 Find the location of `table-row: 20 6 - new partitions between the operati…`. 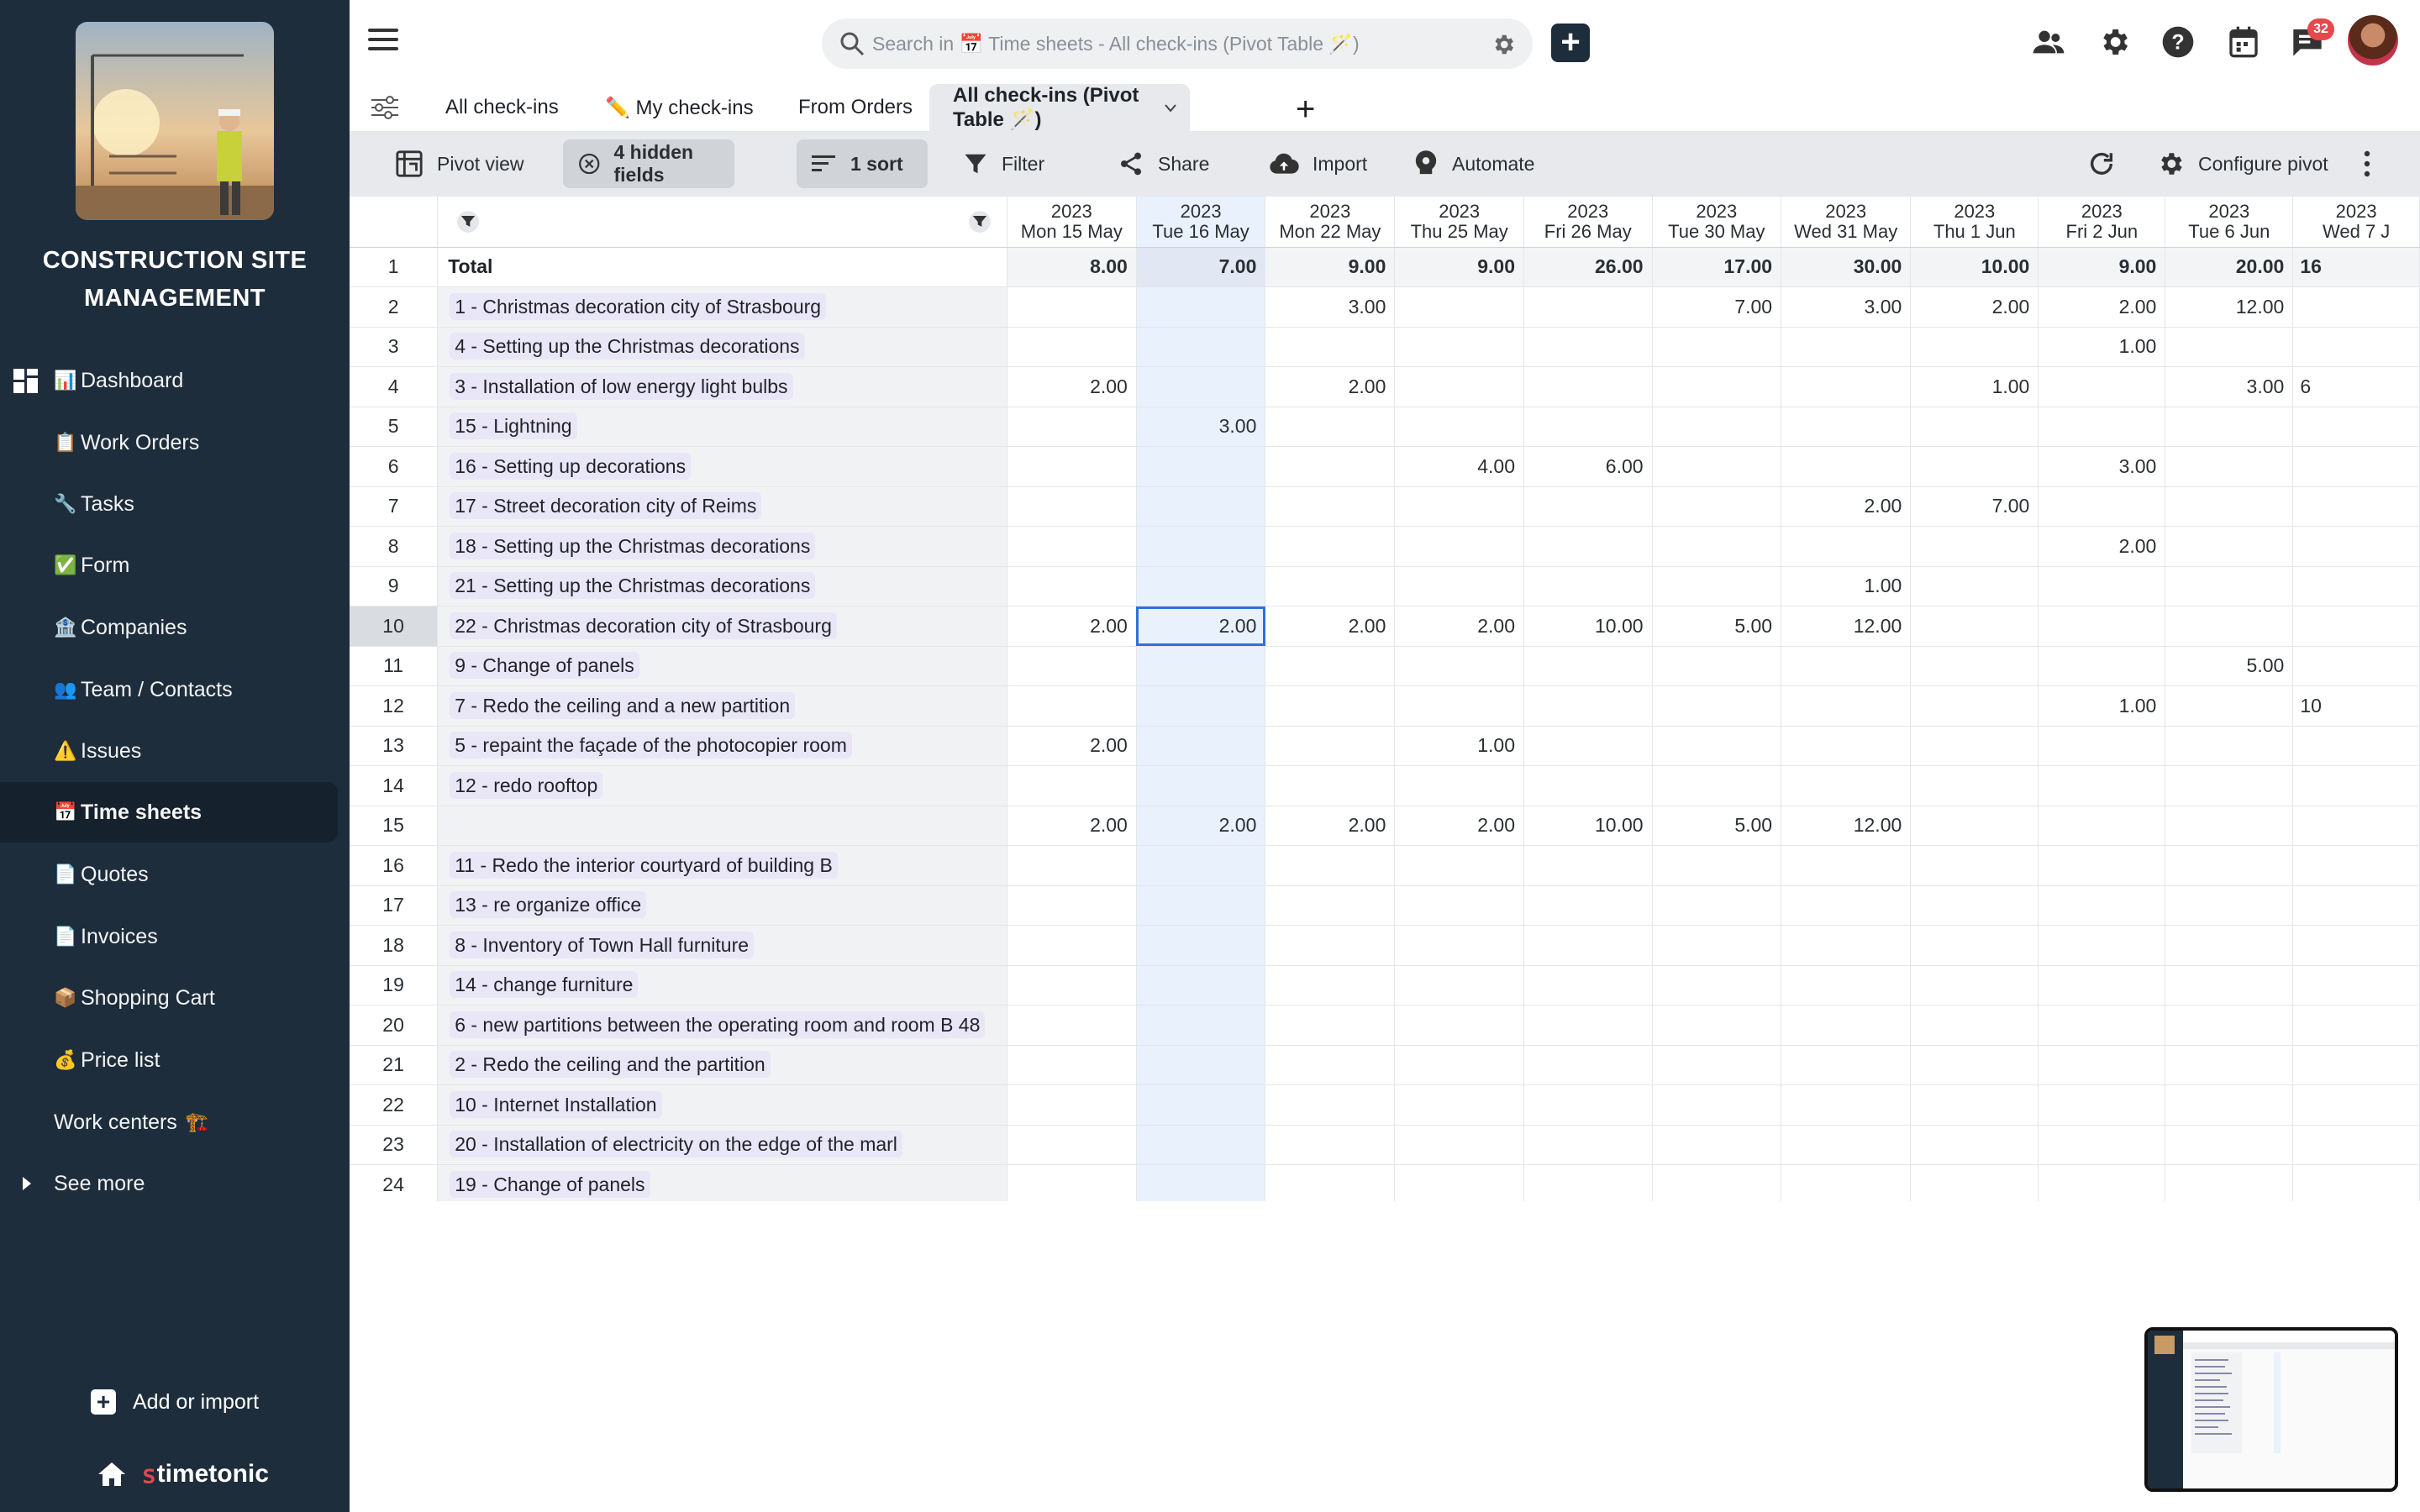

table-row: 20 6 - new partitions between the operati… is located at coordinates (1385, 1025).